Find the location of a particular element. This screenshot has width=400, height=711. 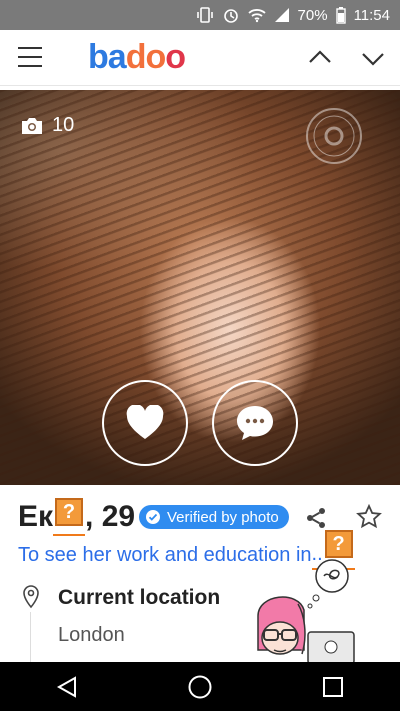

profile-name-row: Ек ?... , 29 is located at coordinates (76, 518).